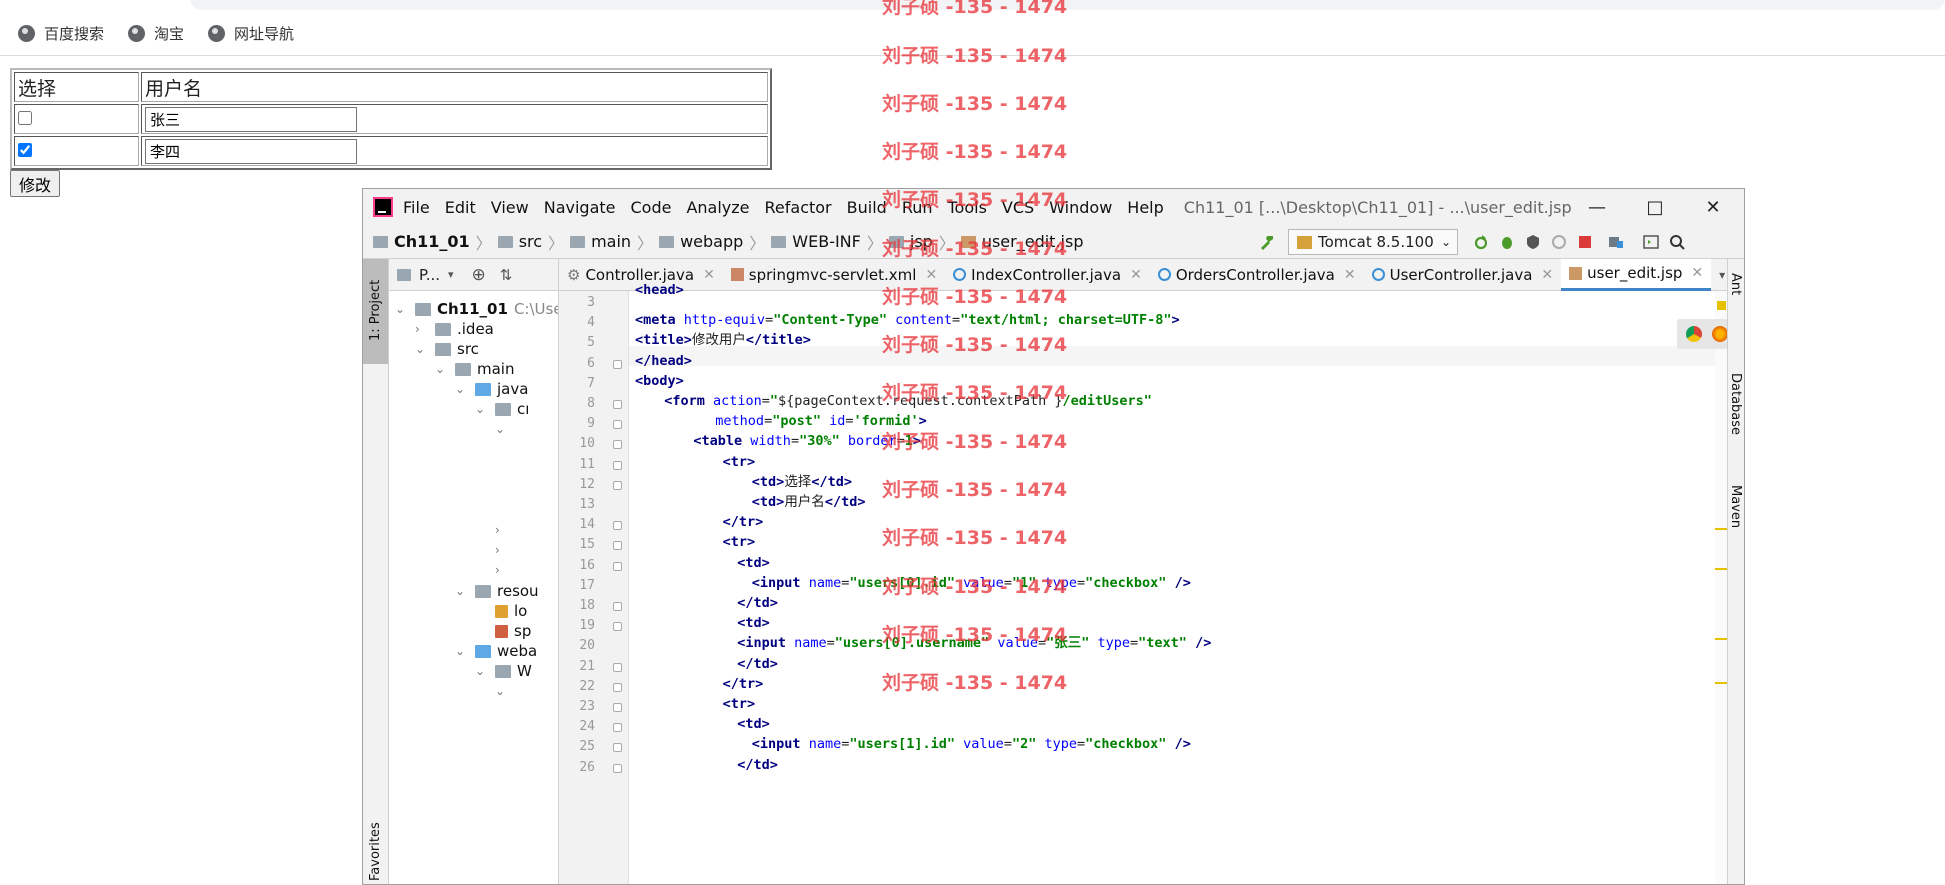  Describe the element at coordinates (659, 290) in the screenshot. I see `code-line: <head>` at that location.